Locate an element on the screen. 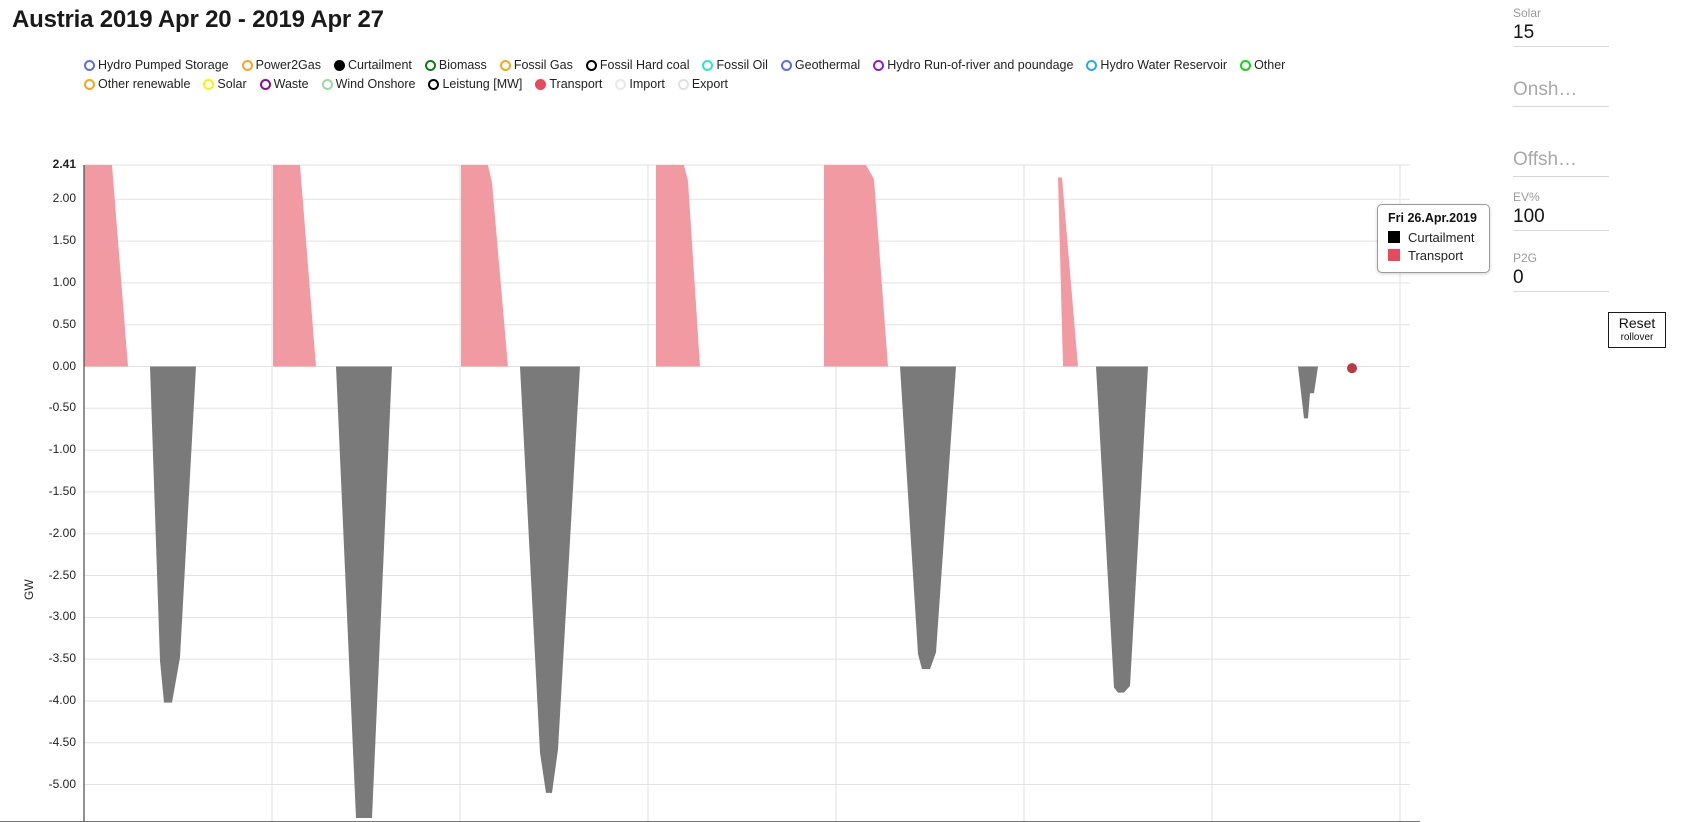 This screenshot has width=1684, height=822. legend-item-label: Other renewable is located at coordinates (144, 84).